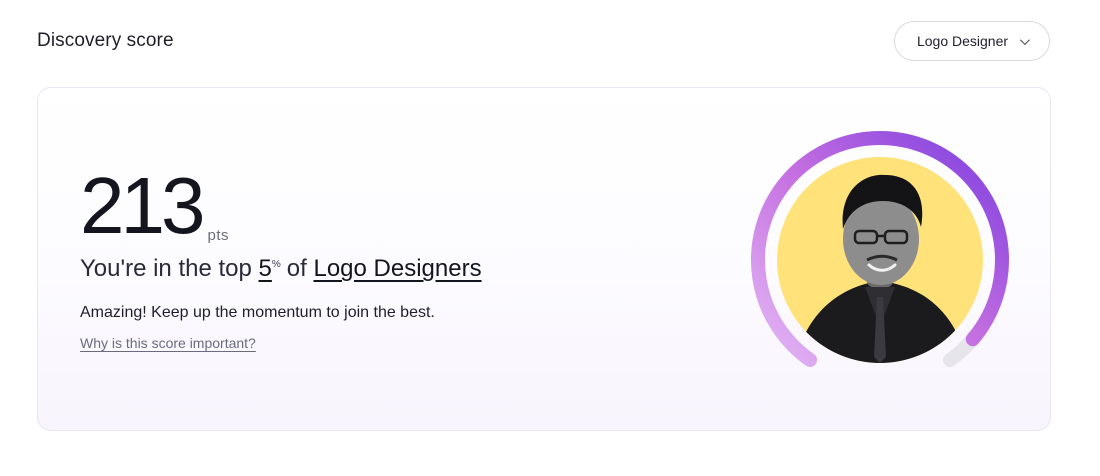 The width and height of the screenshot is (1100, 476). Describe the element at coordinates (265, 268) in the screenshot. I see `rank-percent: 5` at that location.